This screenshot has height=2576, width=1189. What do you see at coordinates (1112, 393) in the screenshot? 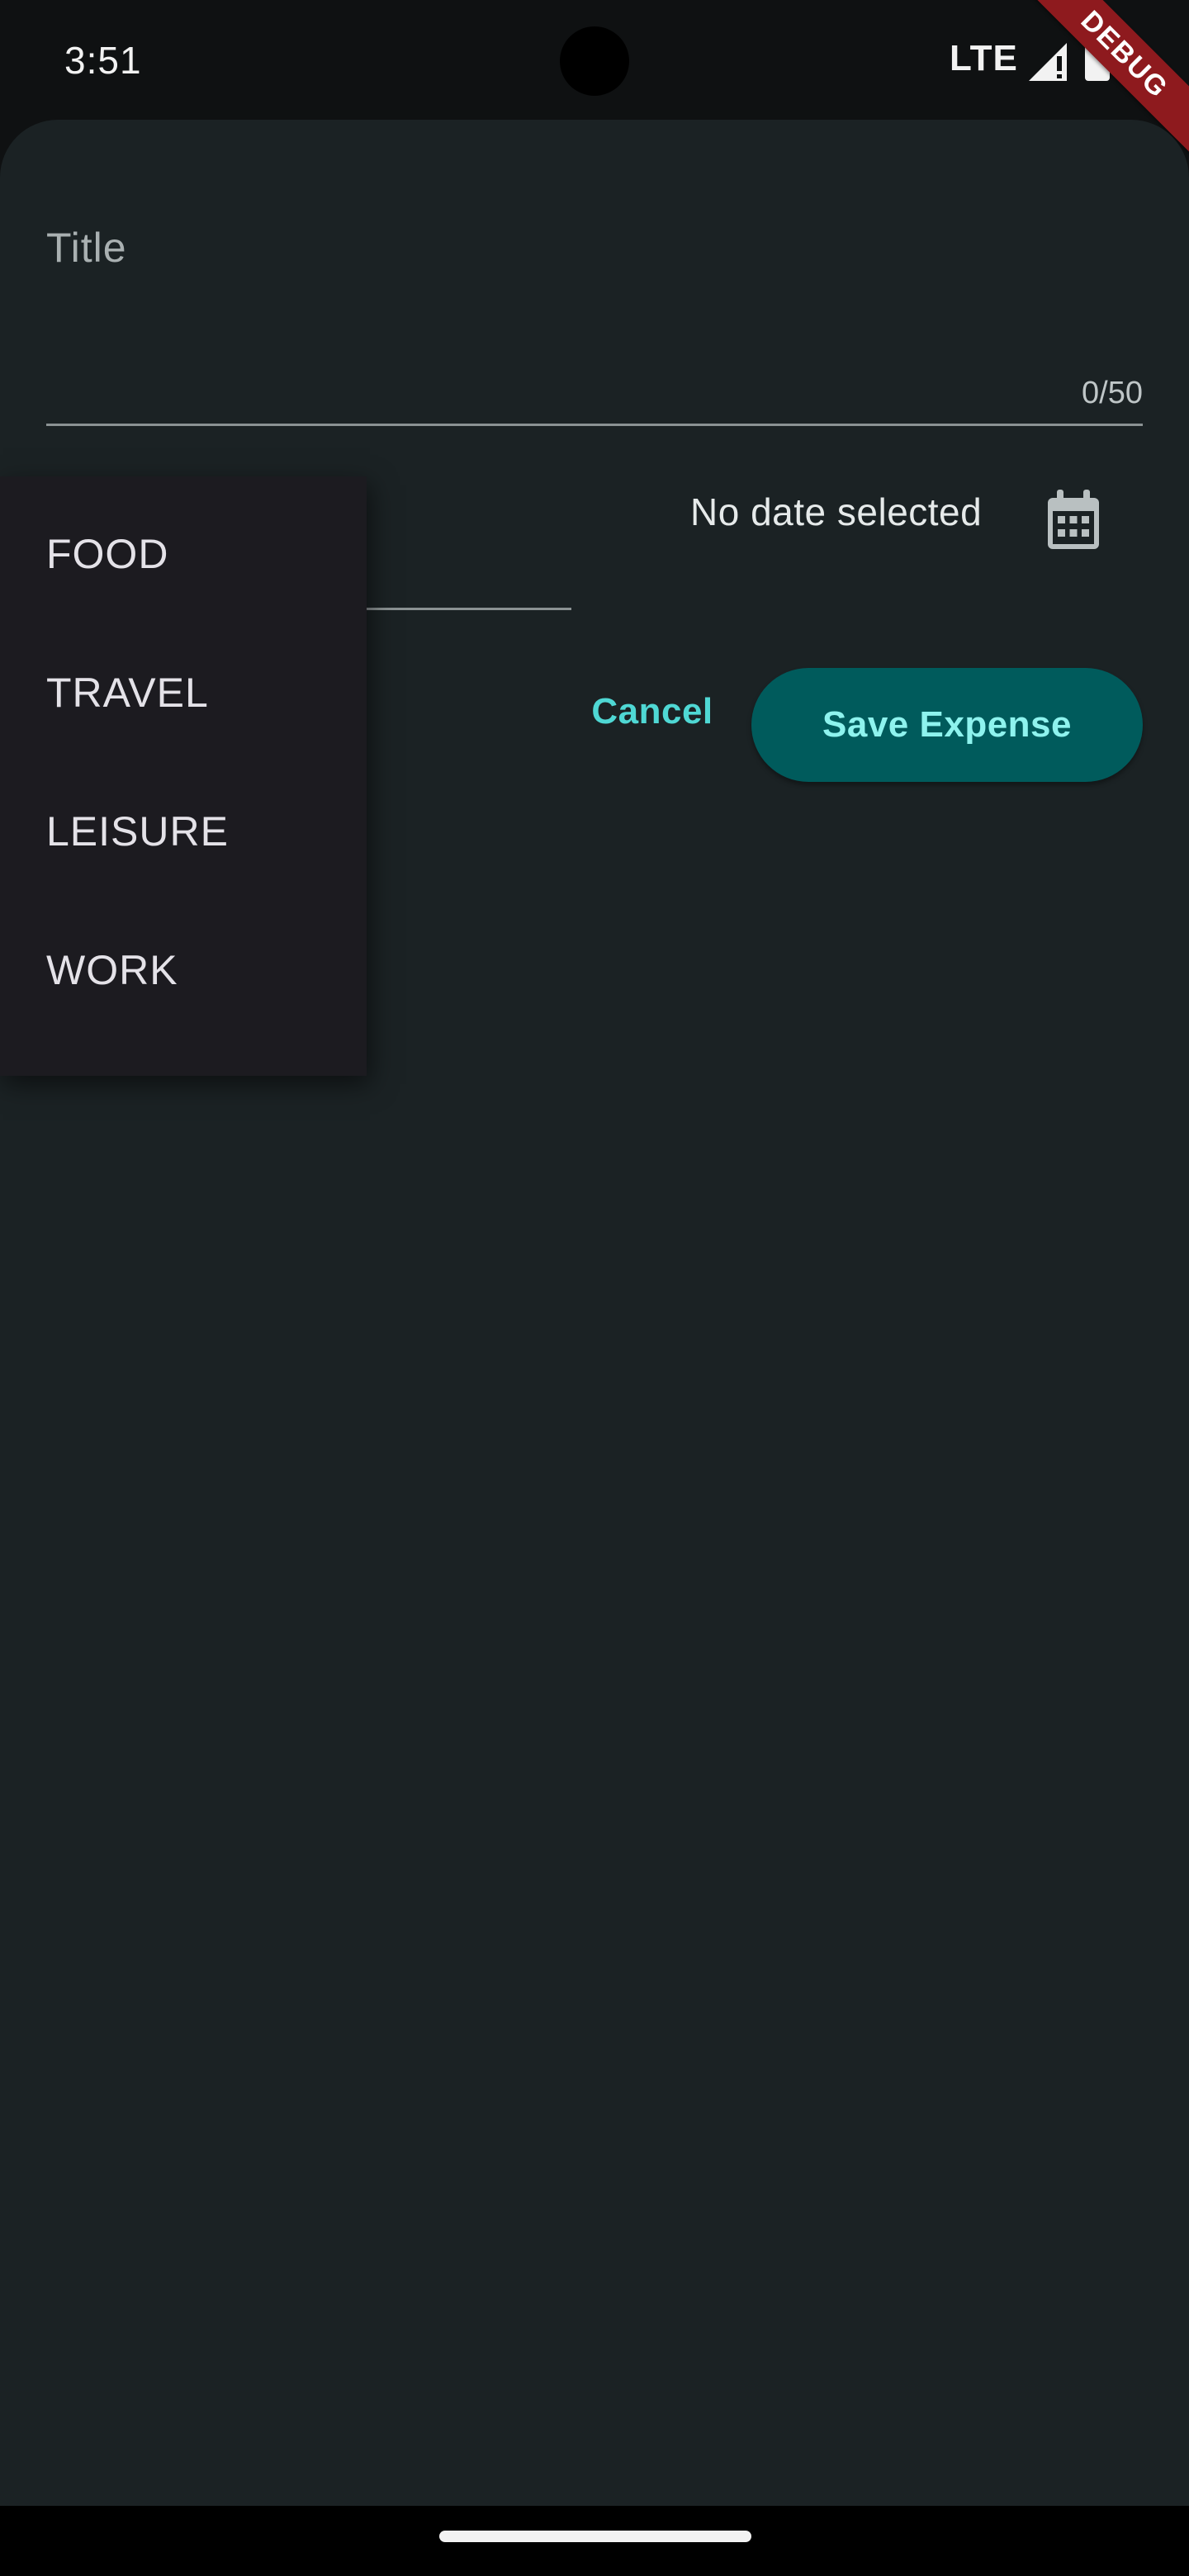
I see `character-counter: 0/50` at bounding box center [1112, 393].